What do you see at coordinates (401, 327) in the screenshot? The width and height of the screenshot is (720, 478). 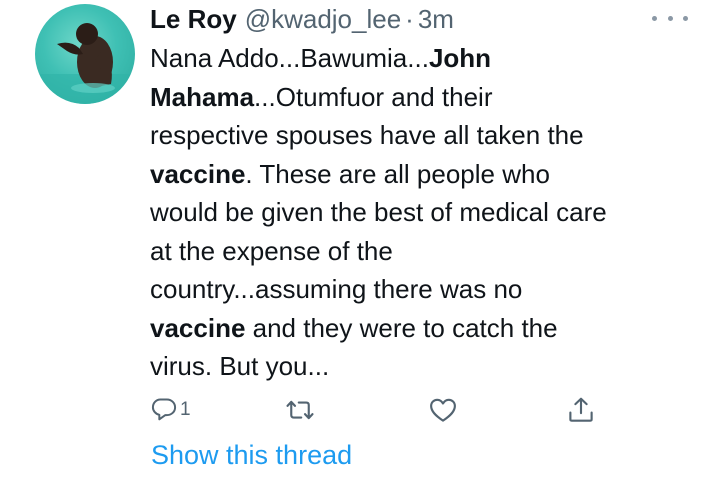 I see `text-segment: and they were to catch the` at bounding box center [401, 327].